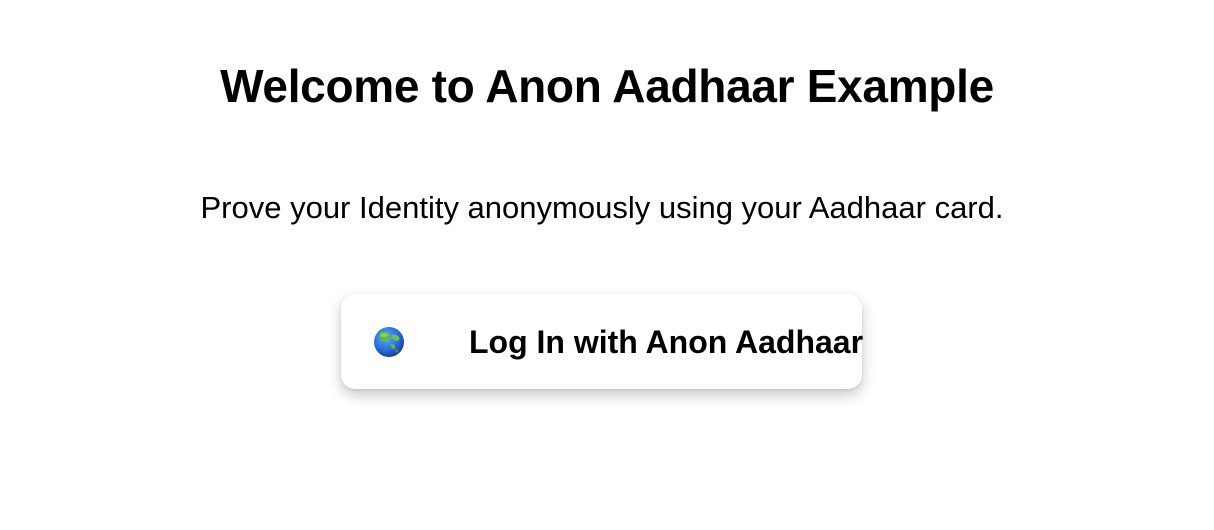 Image resolution: width=1214 pixels, height=530 pixels. Describe the element at coordinates (666, 341) in the screenshot. I see `login-button-label: Log In with Anon Aadhaar` at that location.